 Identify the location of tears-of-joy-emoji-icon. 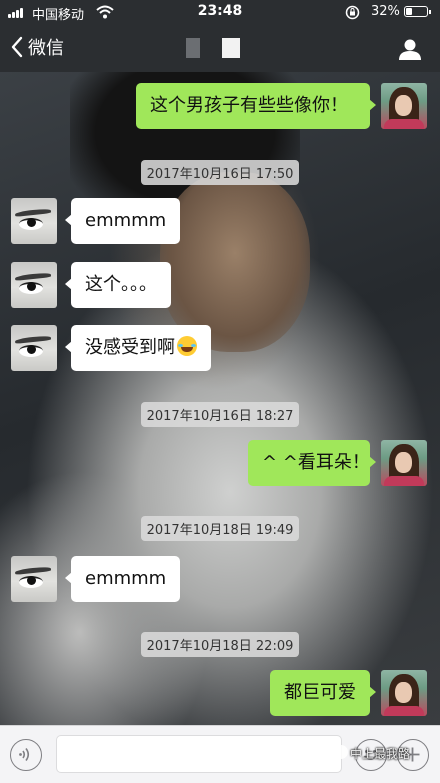
(187, 346).